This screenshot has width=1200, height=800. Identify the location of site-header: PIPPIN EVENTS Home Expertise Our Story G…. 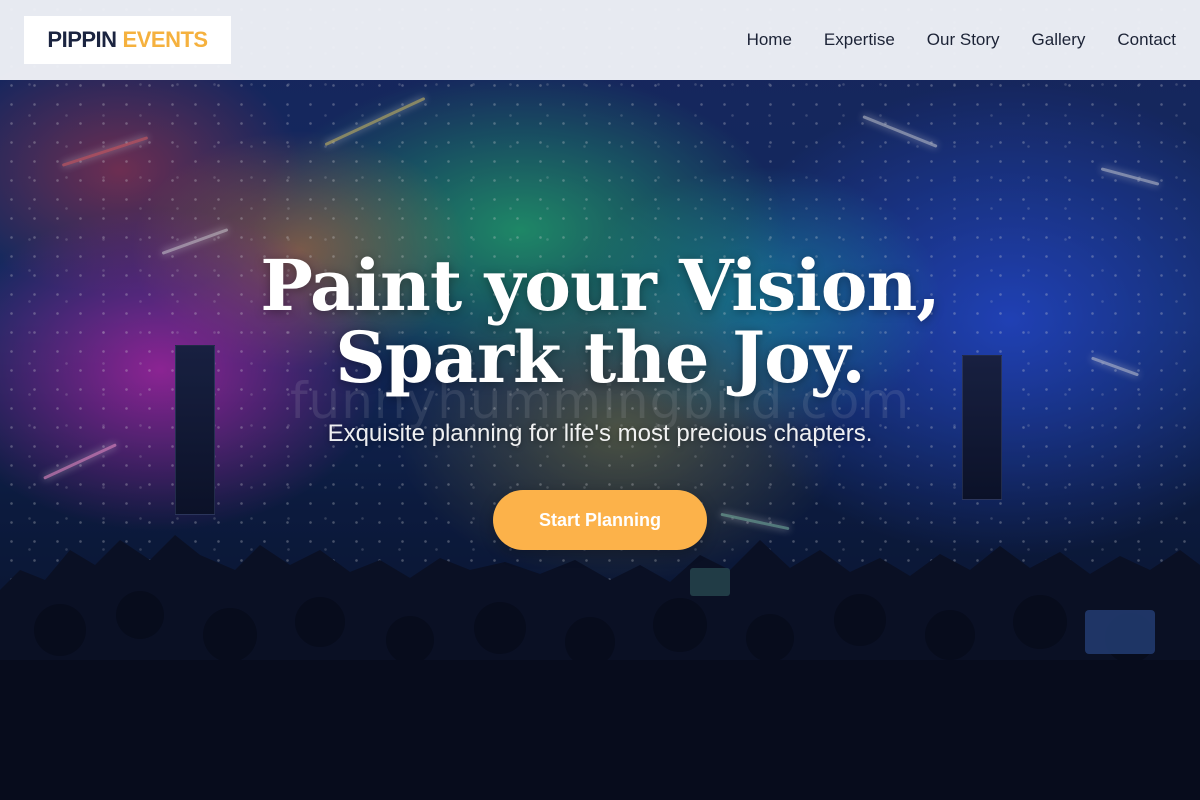
(600, 40).